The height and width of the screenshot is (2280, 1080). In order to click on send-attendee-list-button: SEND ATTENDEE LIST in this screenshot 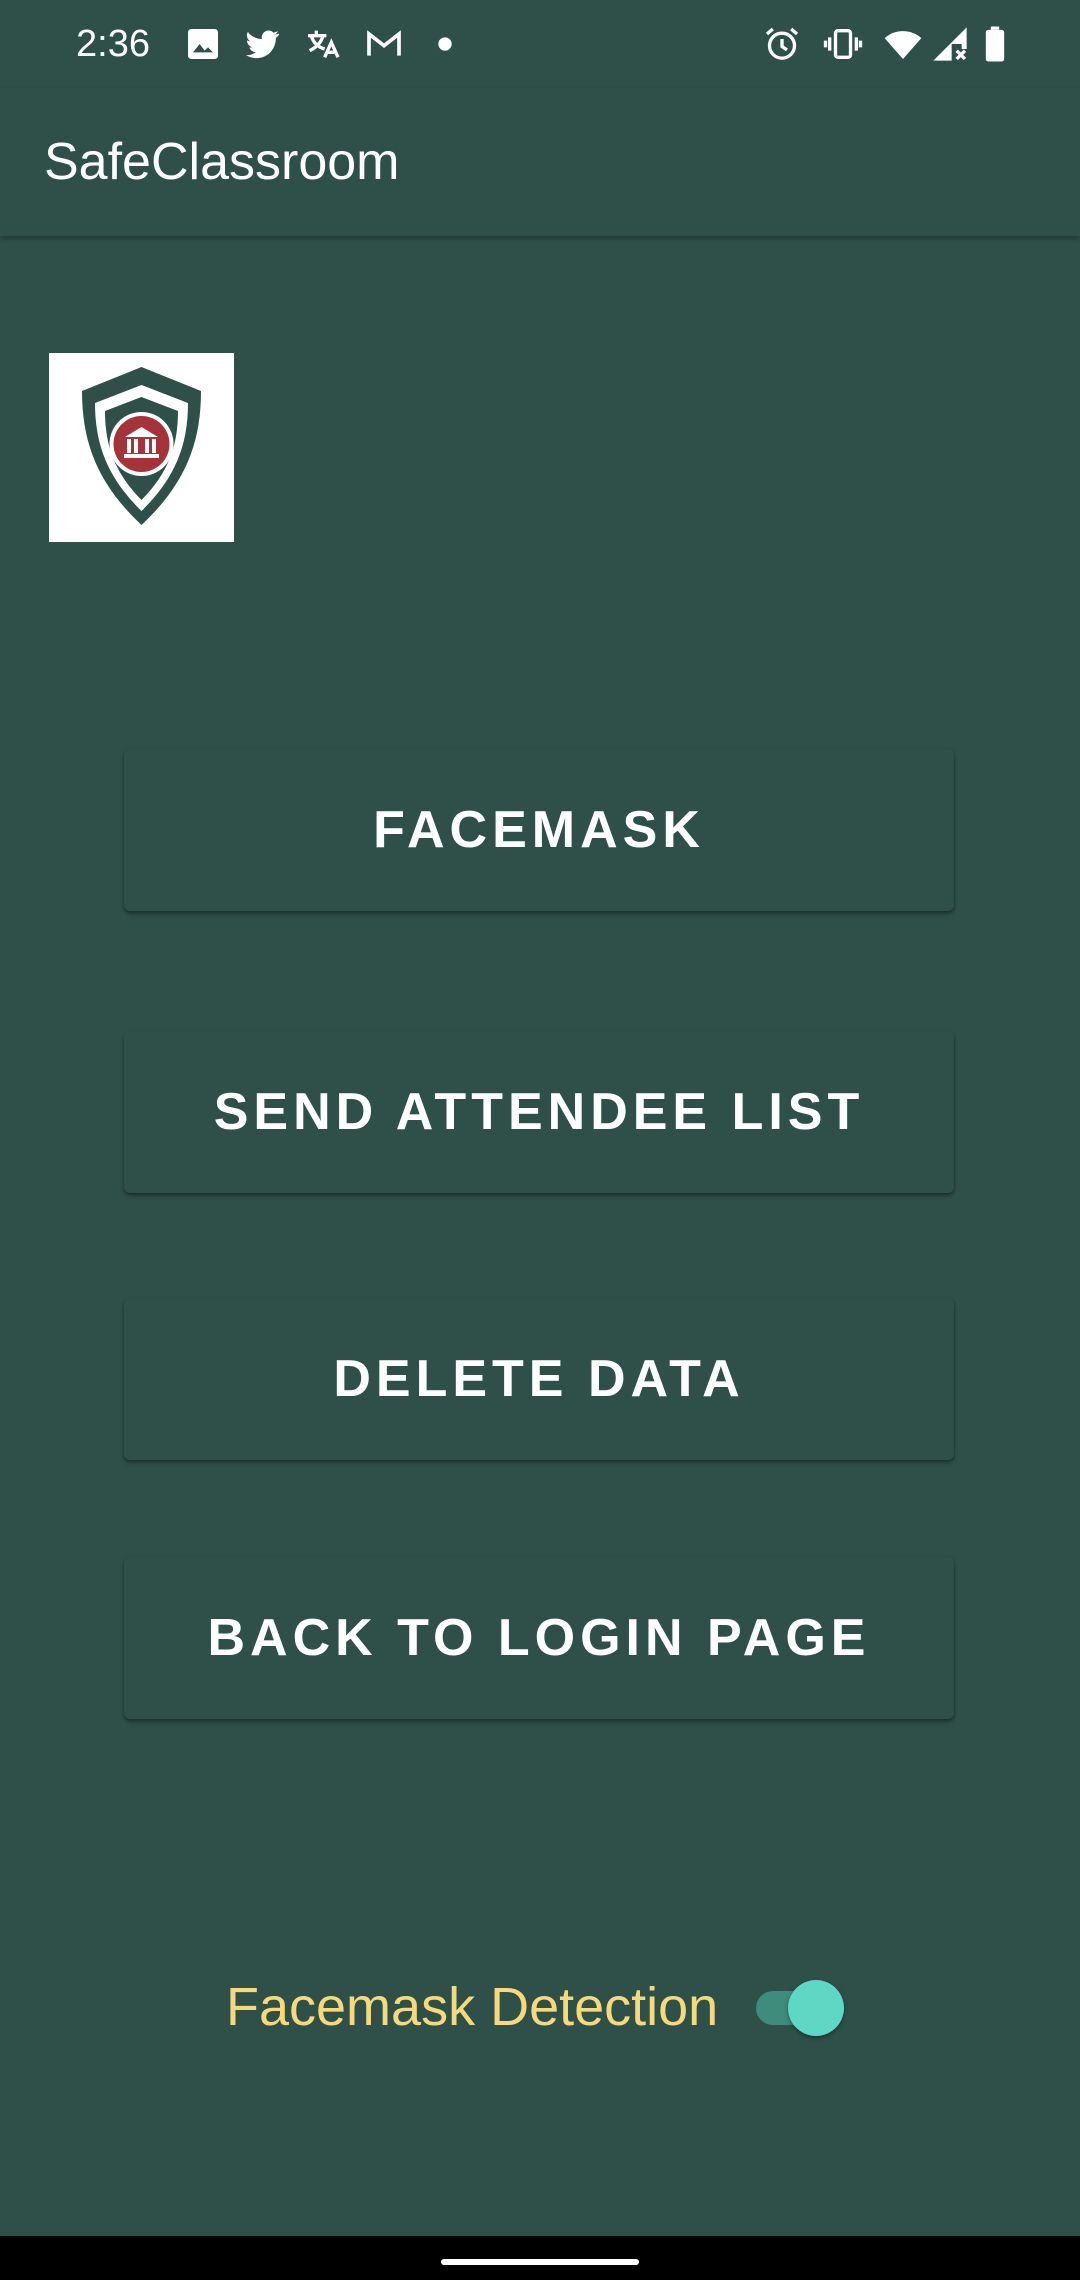, I will do `click(539, 1112)`.